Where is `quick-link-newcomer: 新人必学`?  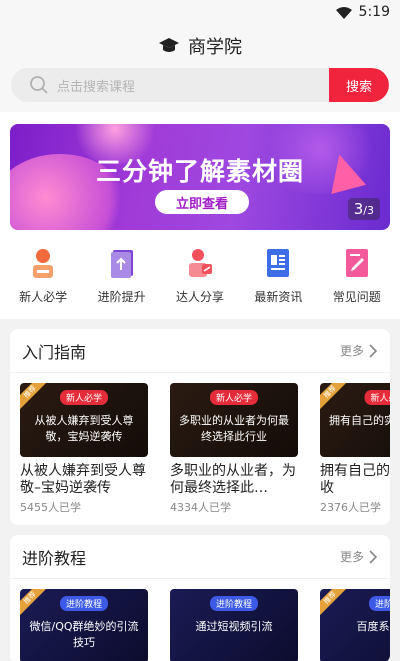
quick-link-newcomer: 新人必学 is located at coordinates (43, 275).